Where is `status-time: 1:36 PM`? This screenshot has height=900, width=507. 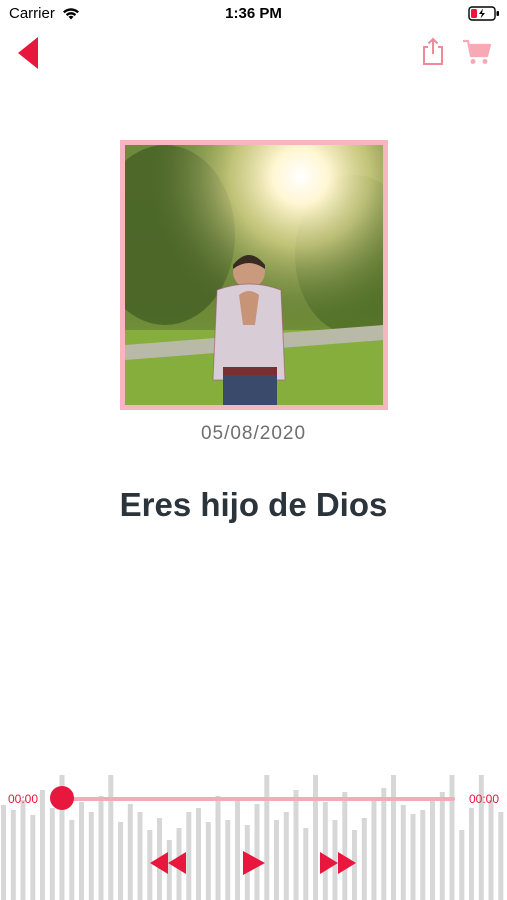 status-time: 1:36 PM is located at coordinates (253, 13).